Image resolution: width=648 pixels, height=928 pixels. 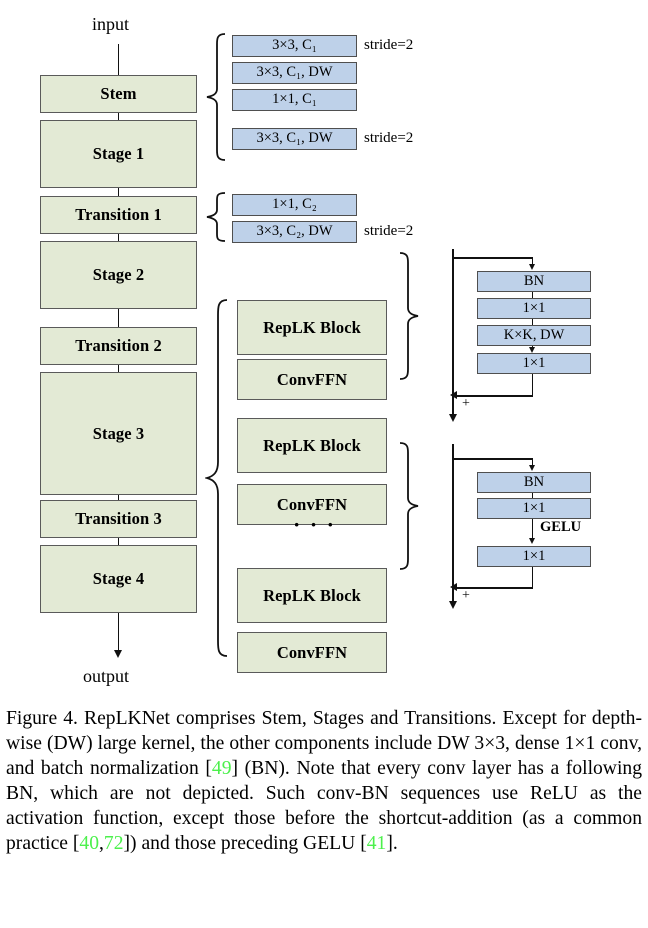 What do you see at coordinates (111, 24) in the screenshot?
I see `input-label: input` at bounding box center [111, 24].